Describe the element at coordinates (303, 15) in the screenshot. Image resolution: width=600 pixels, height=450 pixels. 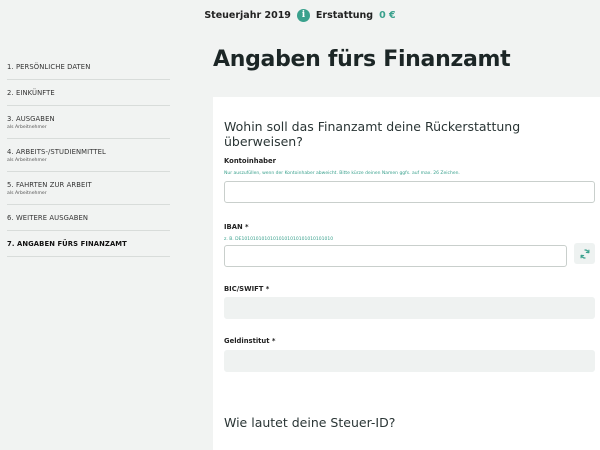
I see `info-icon: i` at that location.